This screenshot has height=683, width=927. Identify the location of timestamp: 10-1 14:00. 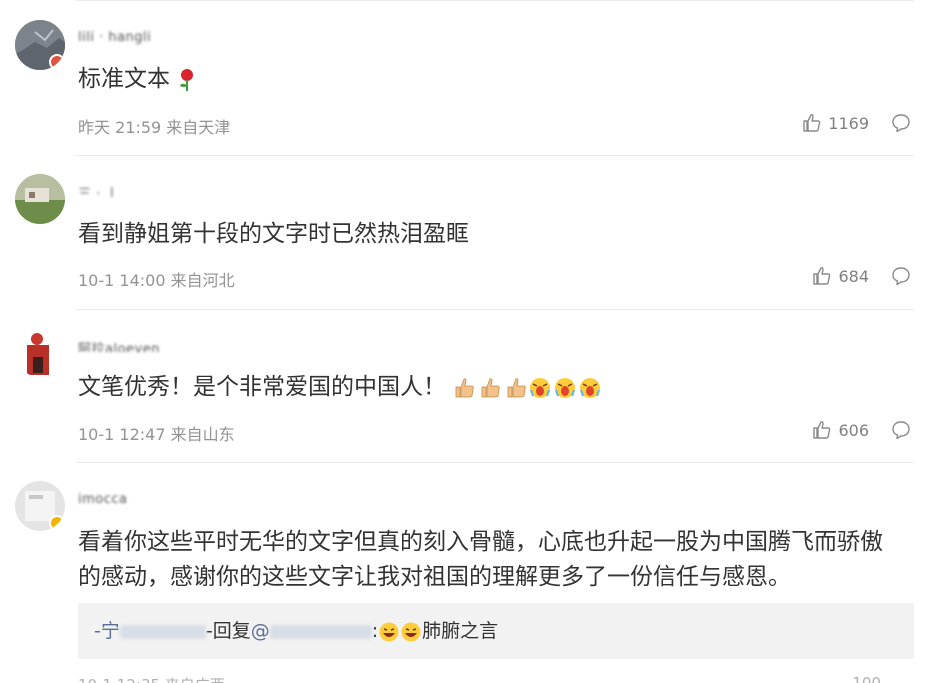
(122, 280).